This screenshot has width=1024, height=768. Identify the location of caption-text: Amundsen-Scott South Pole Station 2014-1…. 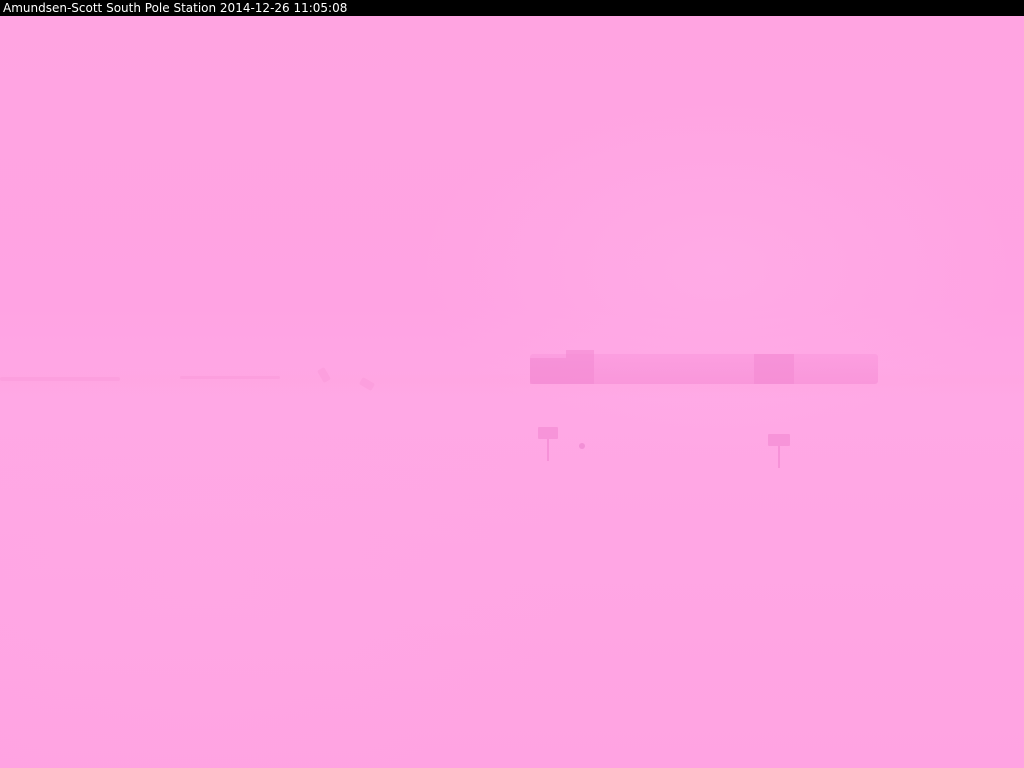
(175, 8).